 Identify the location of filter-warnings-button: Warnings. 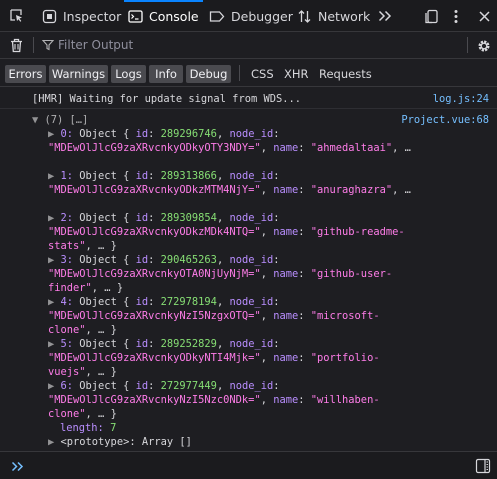
(78, 74).